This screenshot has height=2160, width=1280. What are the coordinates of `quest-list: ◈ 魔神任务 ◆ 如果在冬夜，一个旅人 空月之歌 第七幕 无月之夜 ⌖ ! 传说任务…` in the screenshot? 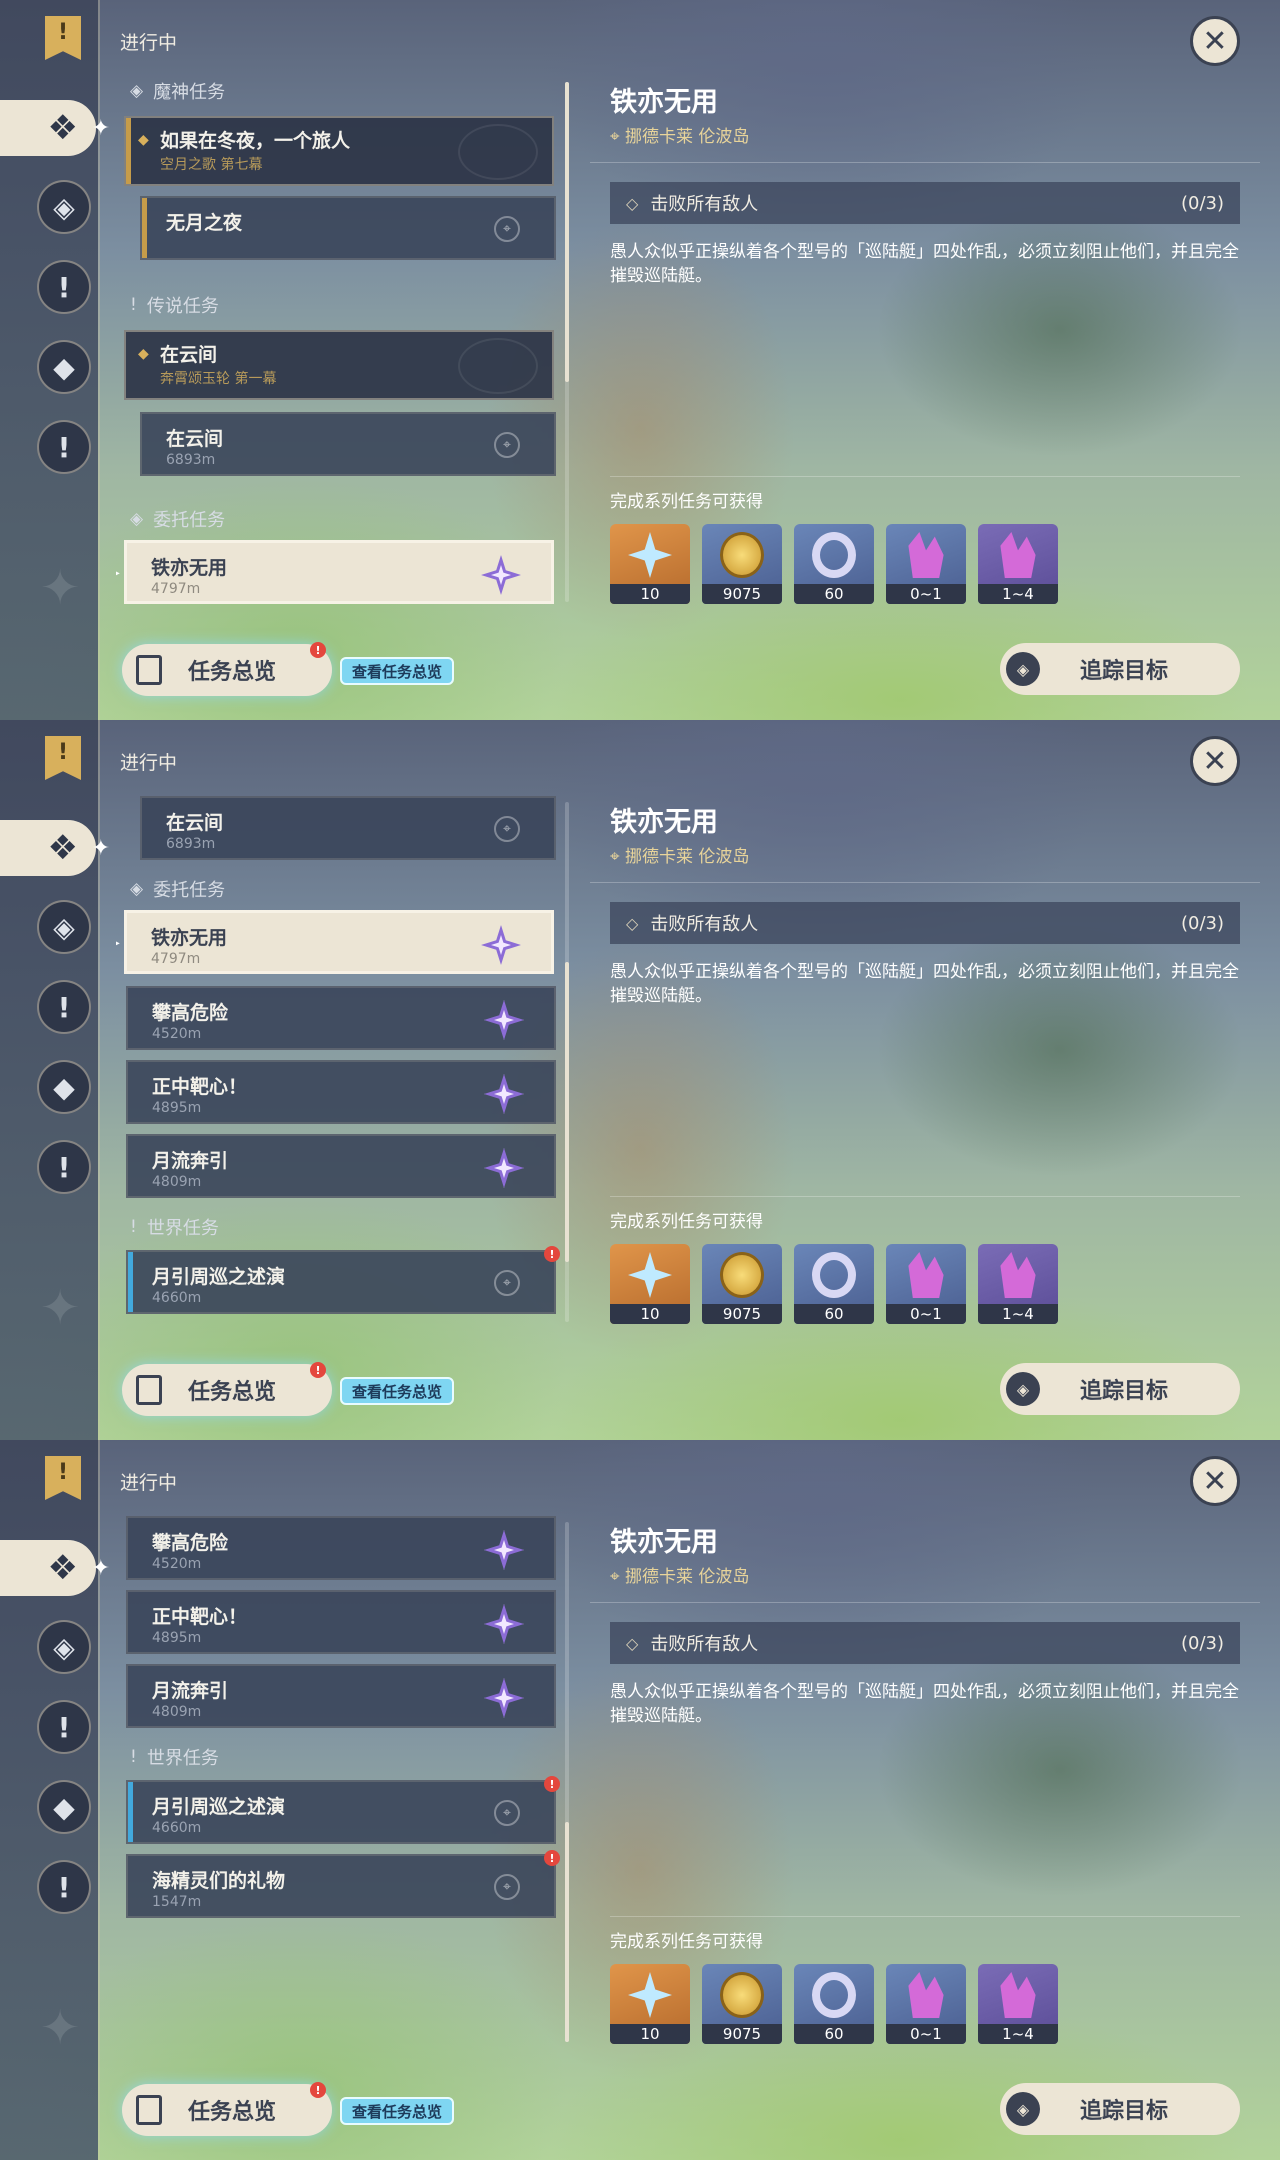 It's located at (343, 347).